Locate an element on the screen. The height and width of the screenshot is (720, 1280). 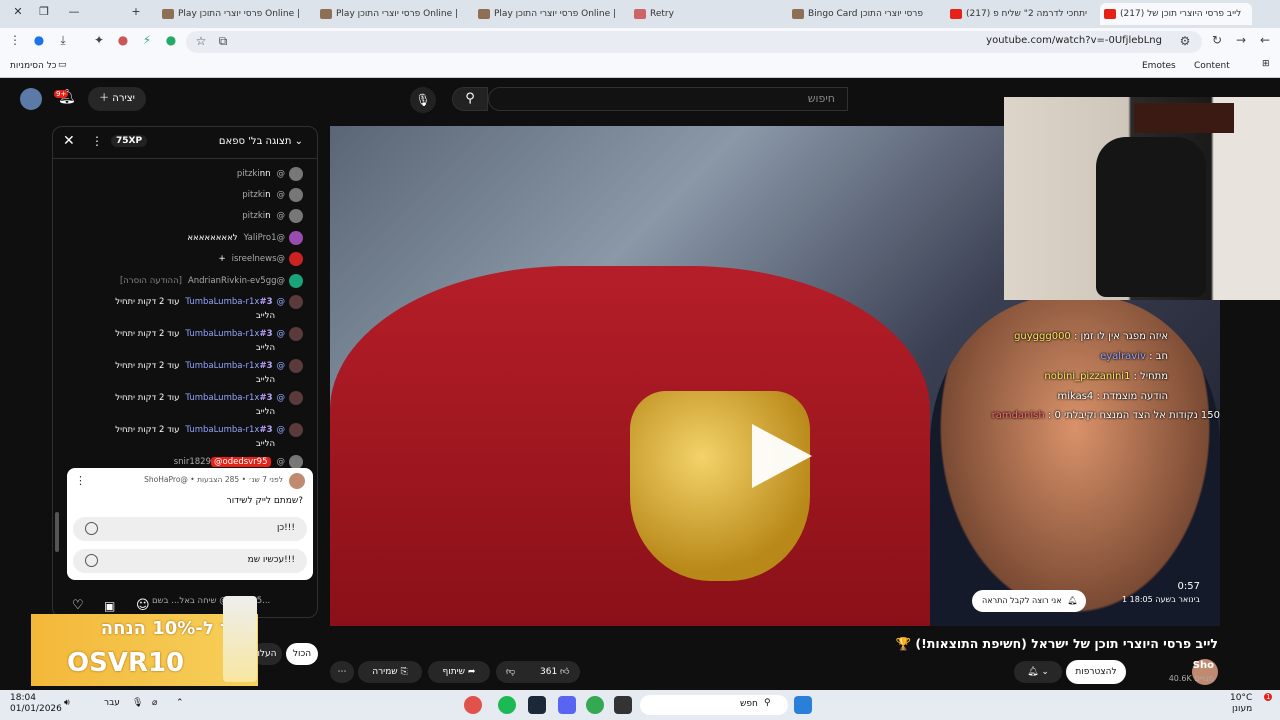
extension-icon: ⚡ is located at coordinates (147, 40).